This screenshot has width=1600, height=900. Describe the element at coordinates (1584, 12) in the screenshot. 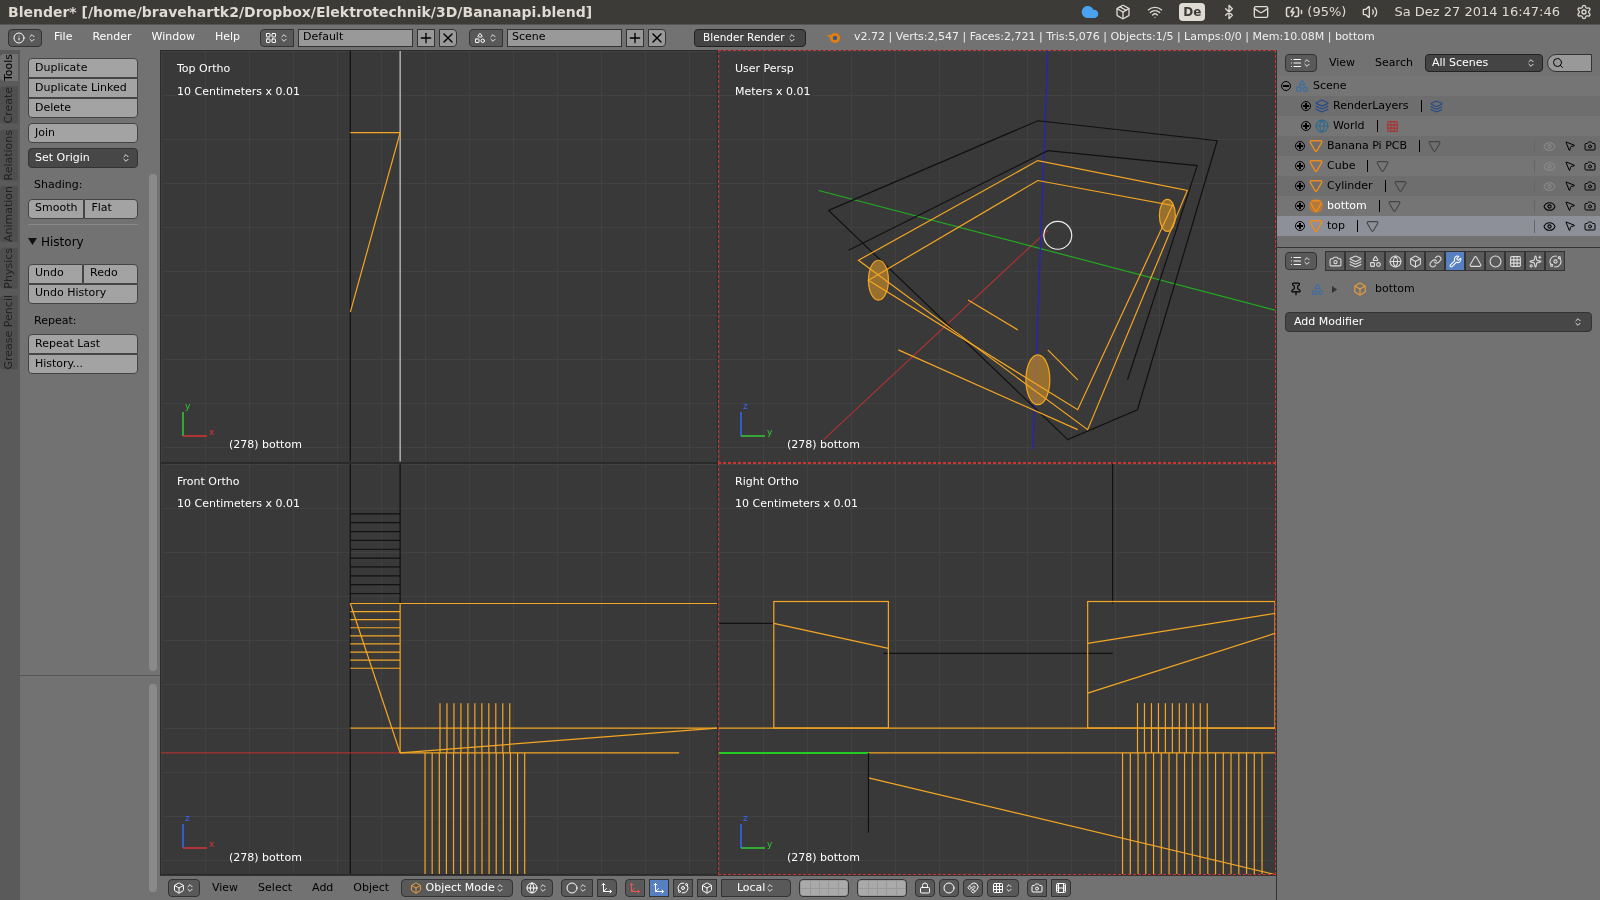

I see `settings-icon` at that location.